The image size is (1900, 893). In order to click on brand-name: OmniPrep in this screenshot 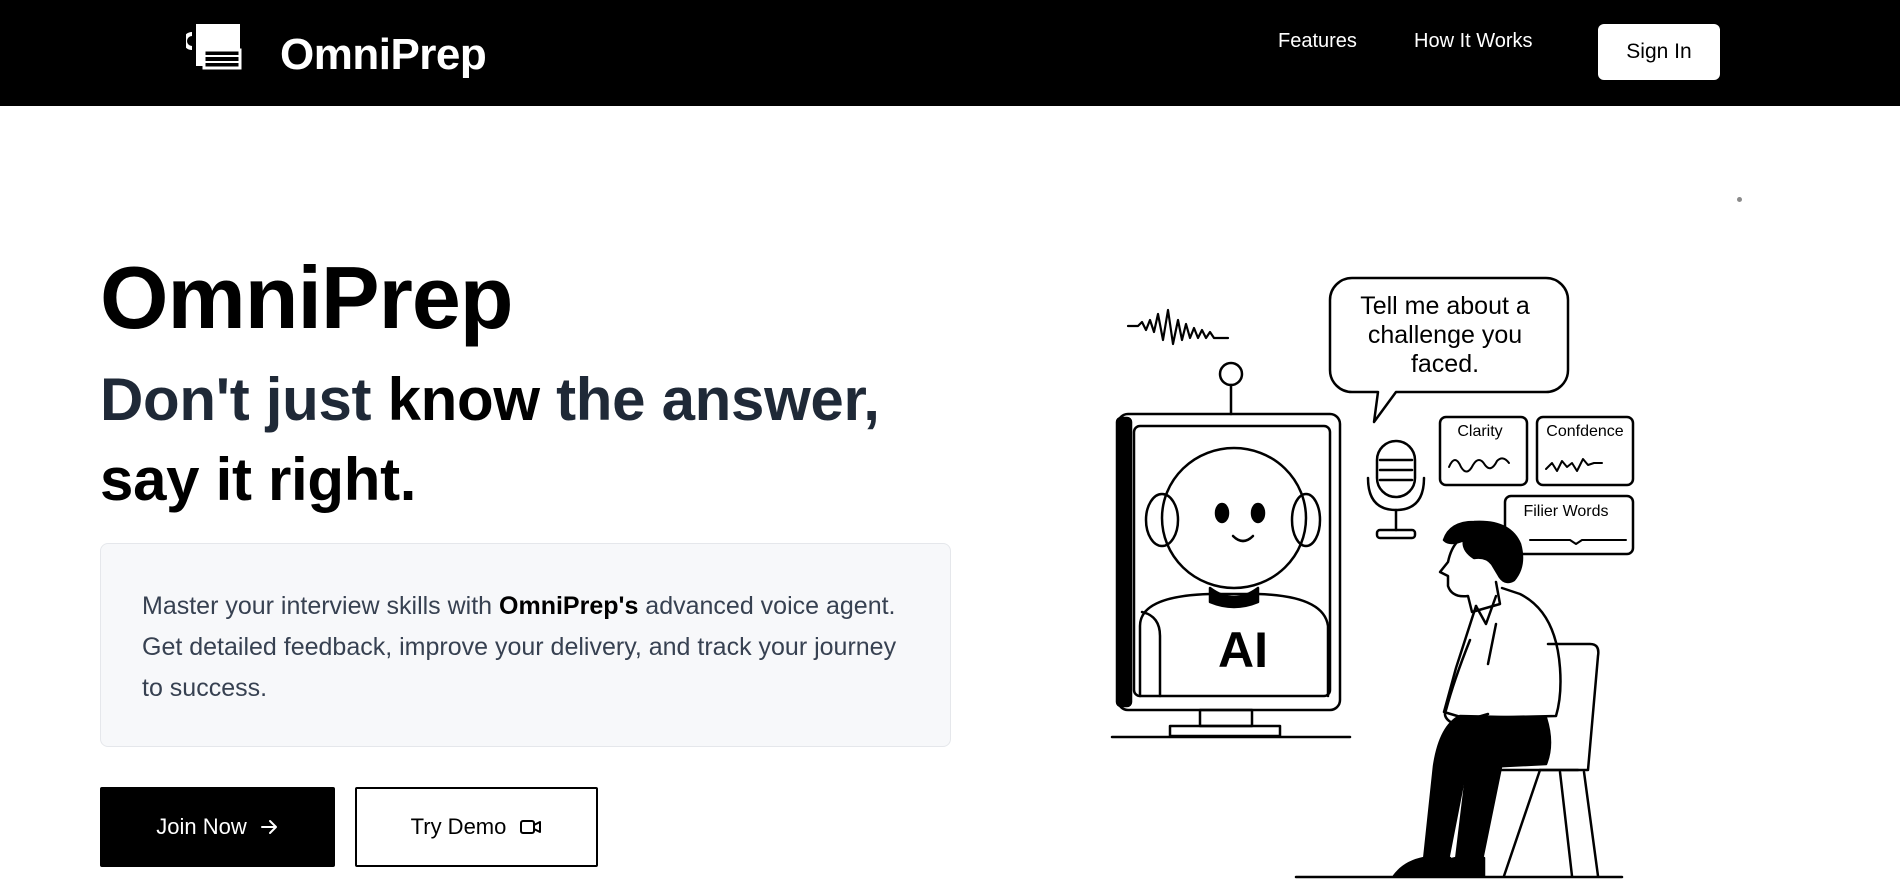, I will do `click(383, 55)`.